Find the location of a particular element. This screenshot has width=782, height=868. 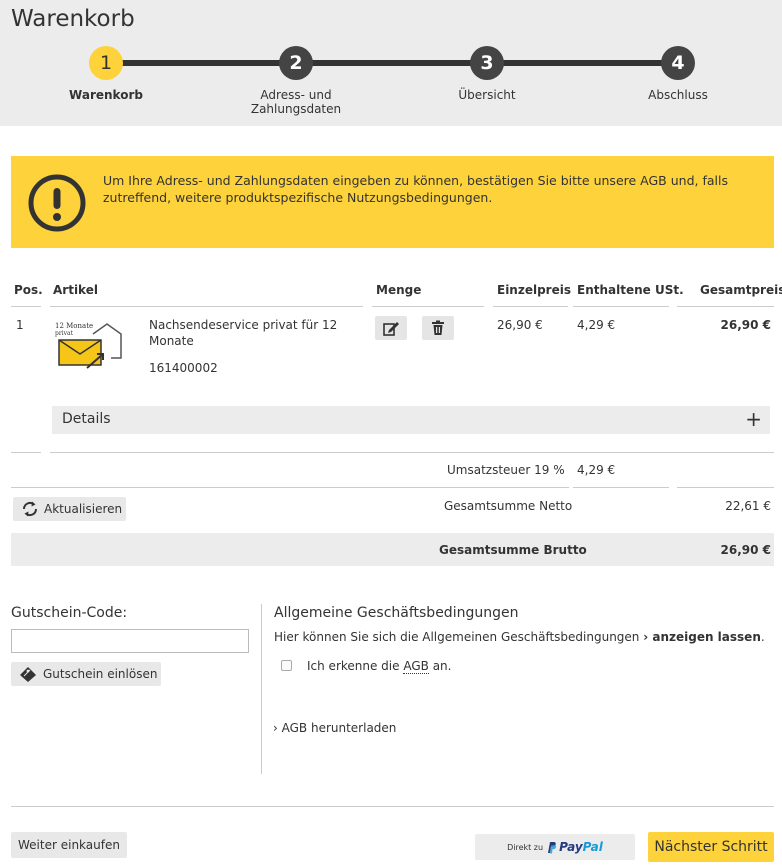

step-number: 4 is located at coordinates (678, 63).